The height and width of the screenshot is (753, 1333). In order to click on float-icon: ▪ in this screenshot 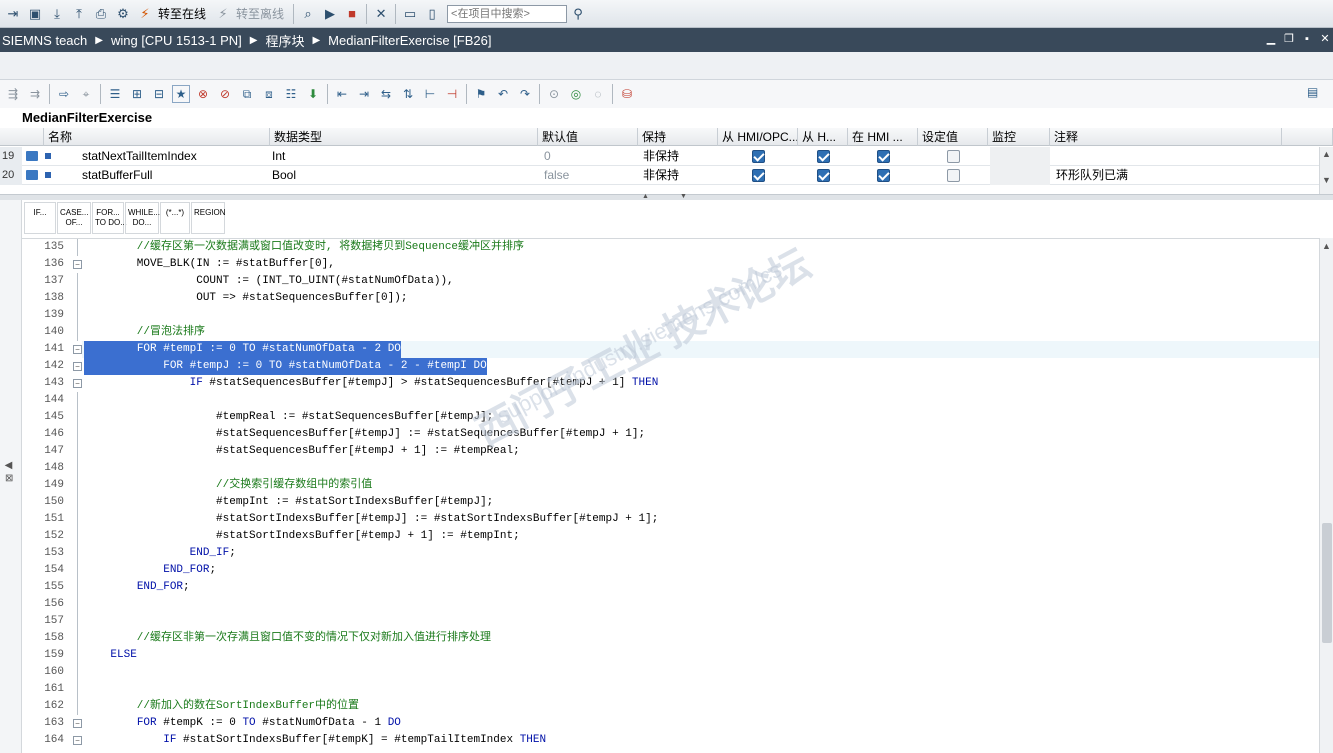, I will do `click(1307, 39)`.